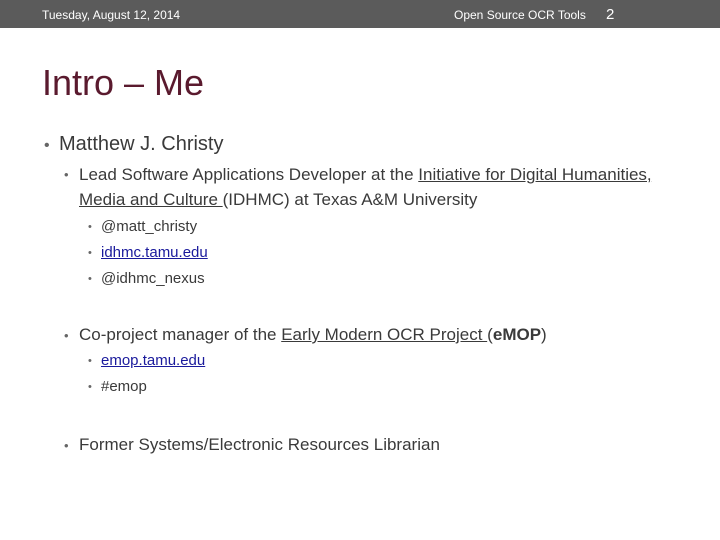 The width and height of the screenshot is (720, 540). Describe the element at coordinates (153, 360) in the screenshot. I see `emop-website-link: emop.tamu.edu` at that location.